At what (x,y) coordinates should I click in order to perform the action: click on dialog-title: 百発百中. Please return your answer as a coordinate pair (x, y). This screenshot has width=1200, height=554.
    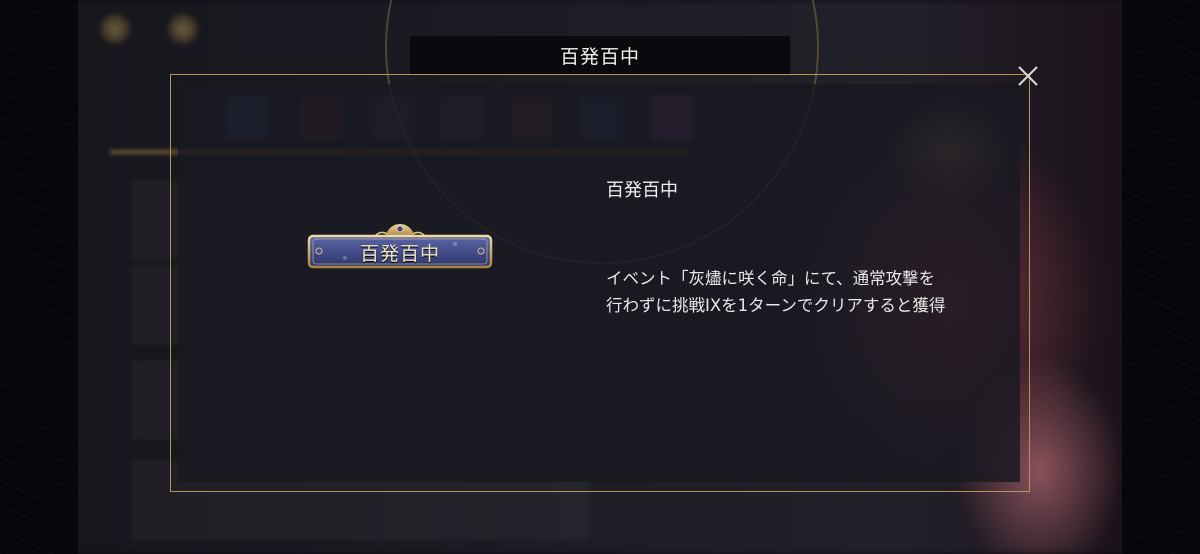
    Looking at the image, I should click on (600, 55).